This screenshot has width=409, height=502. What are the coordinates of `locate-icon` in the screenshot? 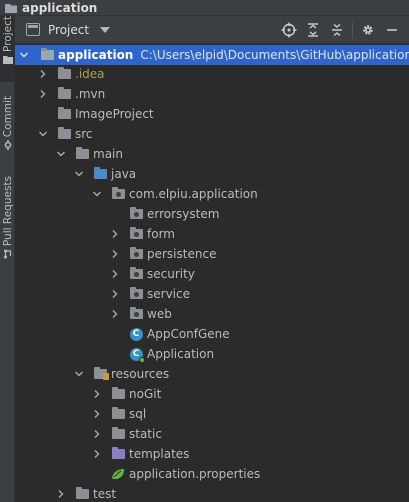 It's located at (289, 30).